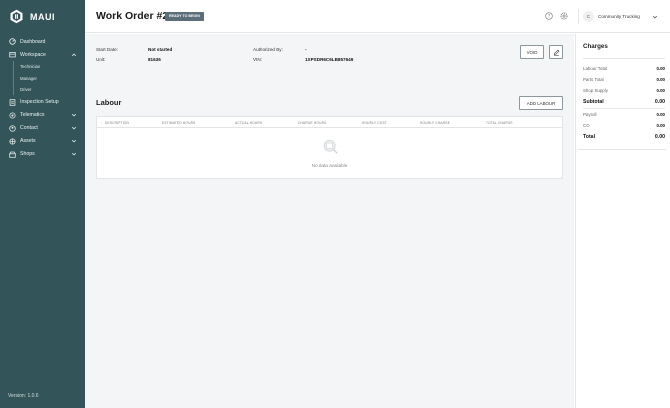 This screenshot has height=408, width=670. I want to click on charge-row-co: CO 0.00, so click(624, 125).